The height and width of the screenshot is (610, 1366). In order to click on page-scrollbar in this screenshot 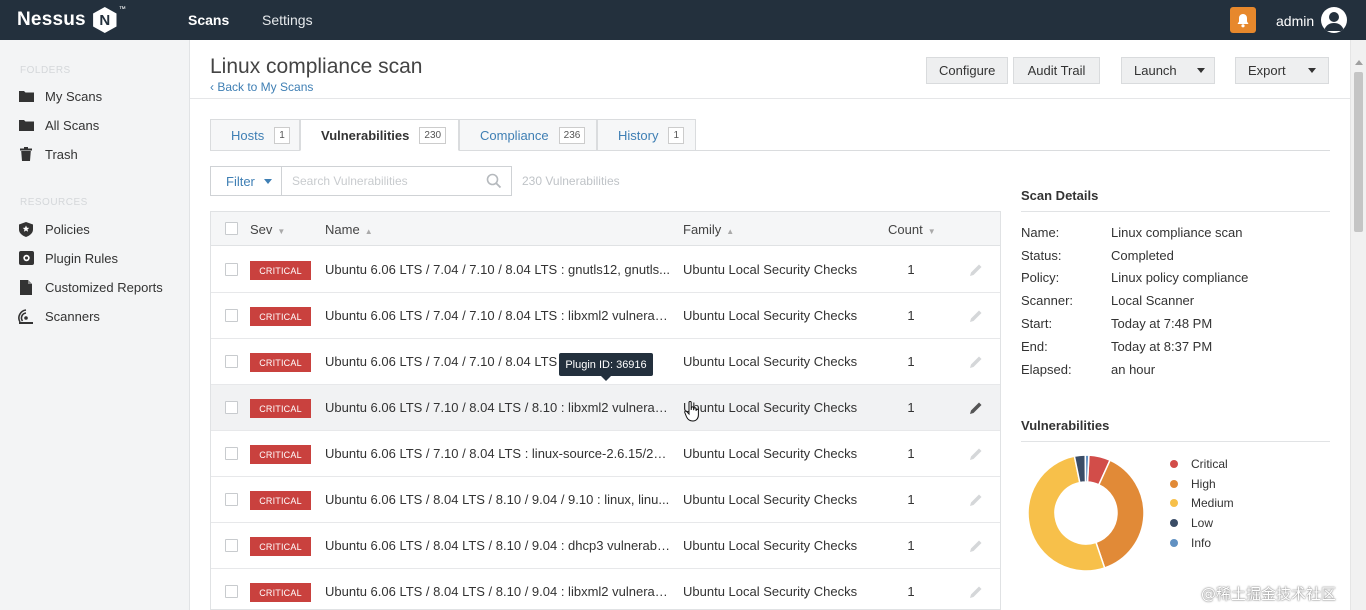, I will do `click(1358, 325)`.